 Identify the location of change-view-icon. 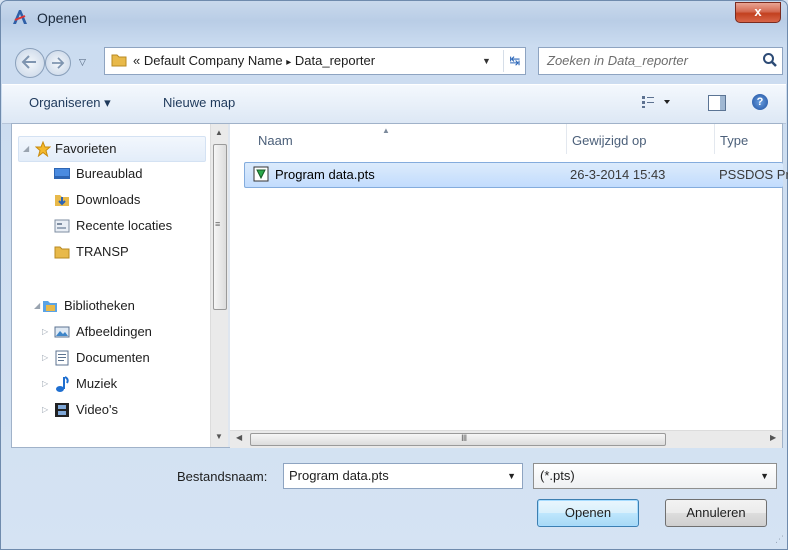
(657, 103).